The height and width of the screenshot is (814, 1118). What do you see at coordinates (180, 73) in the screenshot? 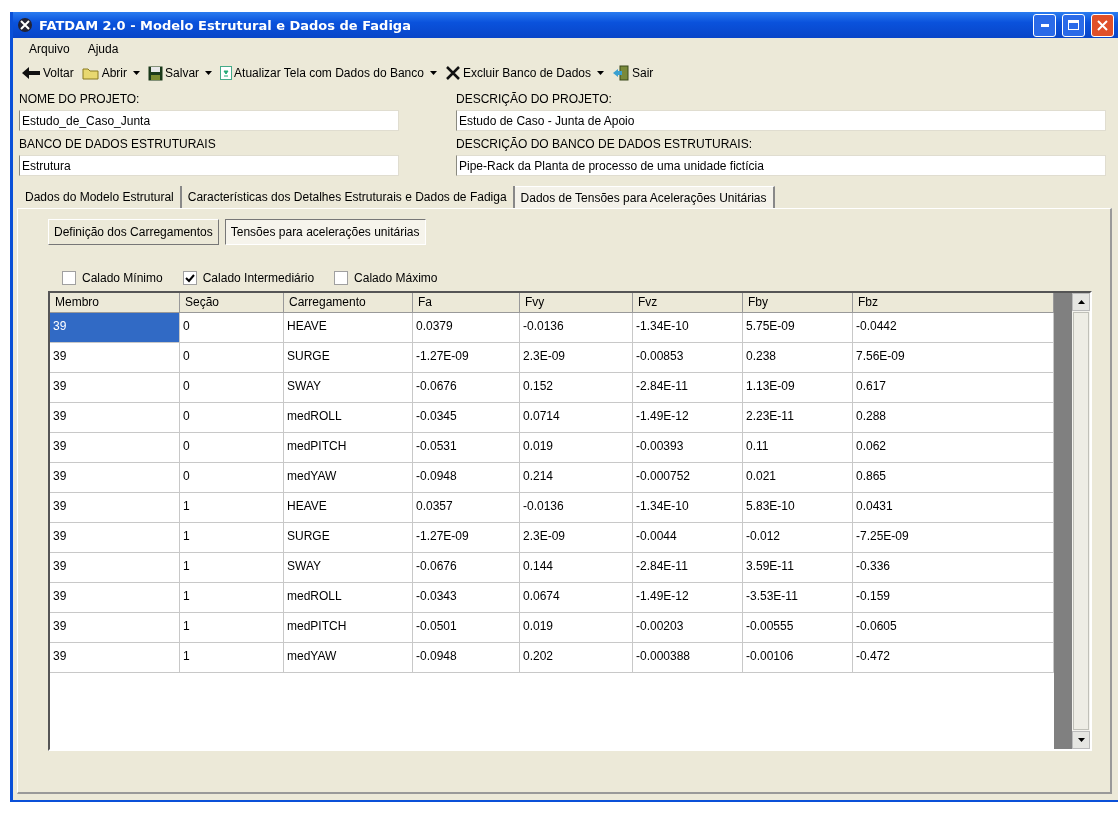
I see `toolbar-button: Salvar` at bounding box center [180, 73].